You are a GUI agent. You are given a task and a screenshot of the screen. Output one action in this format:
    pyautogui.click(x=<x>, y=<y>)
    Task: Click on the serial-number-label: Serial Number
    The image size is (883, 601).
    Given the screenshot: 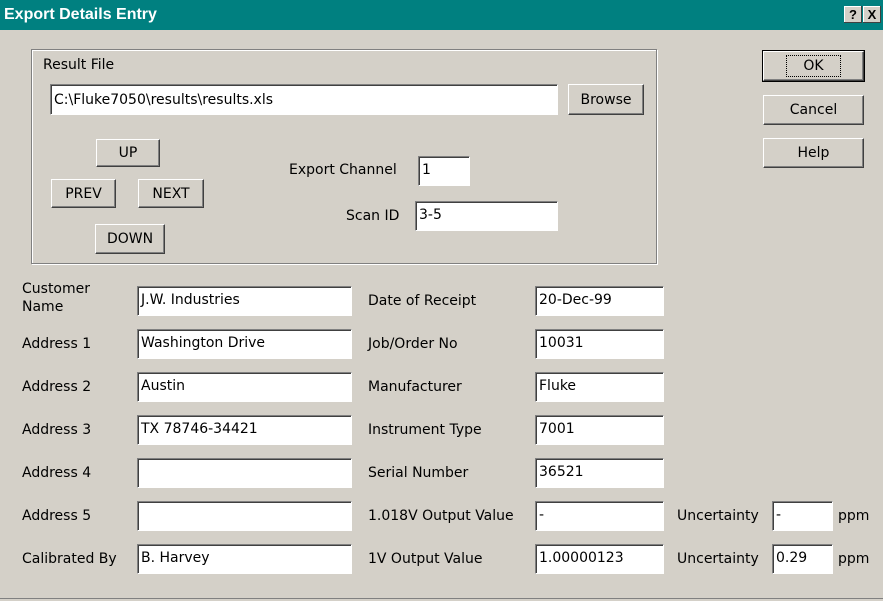 What is the action you would take?
    pyautogui.click(x=418, y=473)
    